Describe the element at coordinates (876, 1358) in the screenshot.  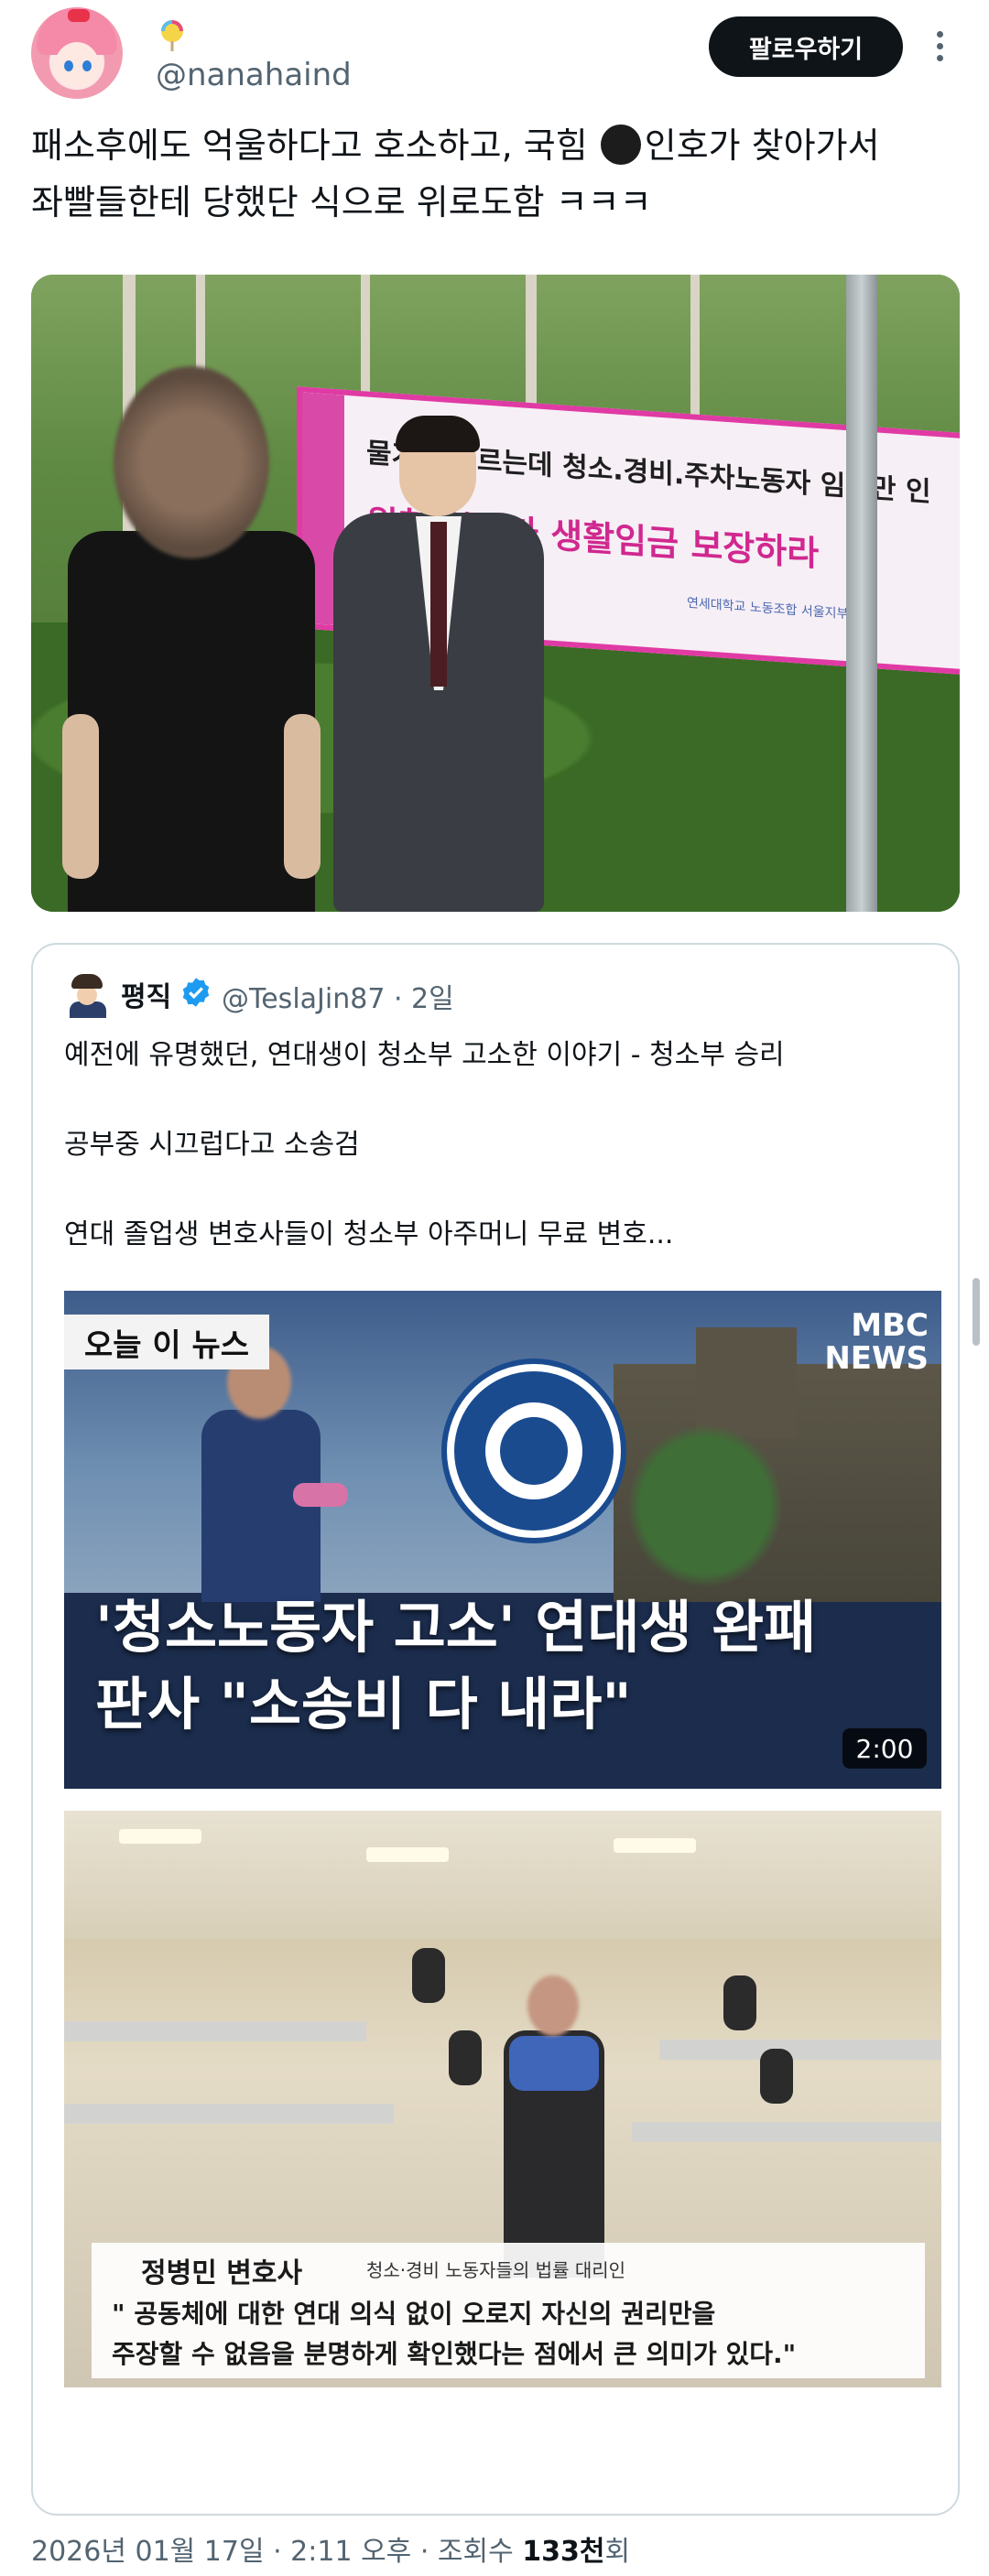
I see `logo-line2: NEWS` at that location.